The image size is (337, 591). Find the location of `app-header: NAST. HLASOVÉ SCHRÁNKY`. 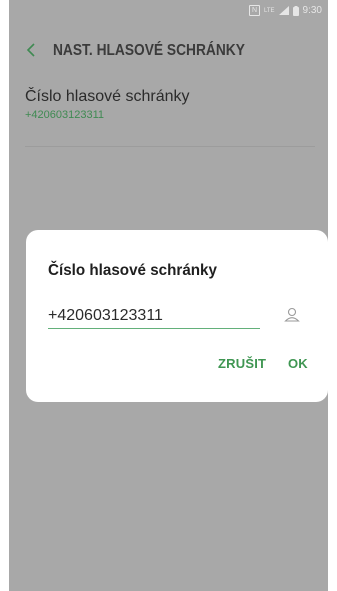

app-header: NAST. HLASOVÉ SCHRÁNKY is located at coordinates (168, 51).